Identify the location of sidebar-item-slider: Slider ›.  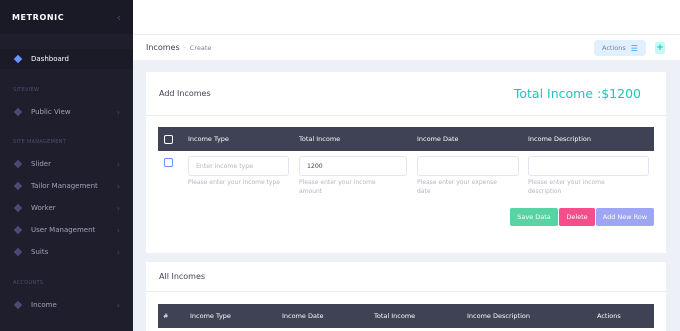
(66, 164).